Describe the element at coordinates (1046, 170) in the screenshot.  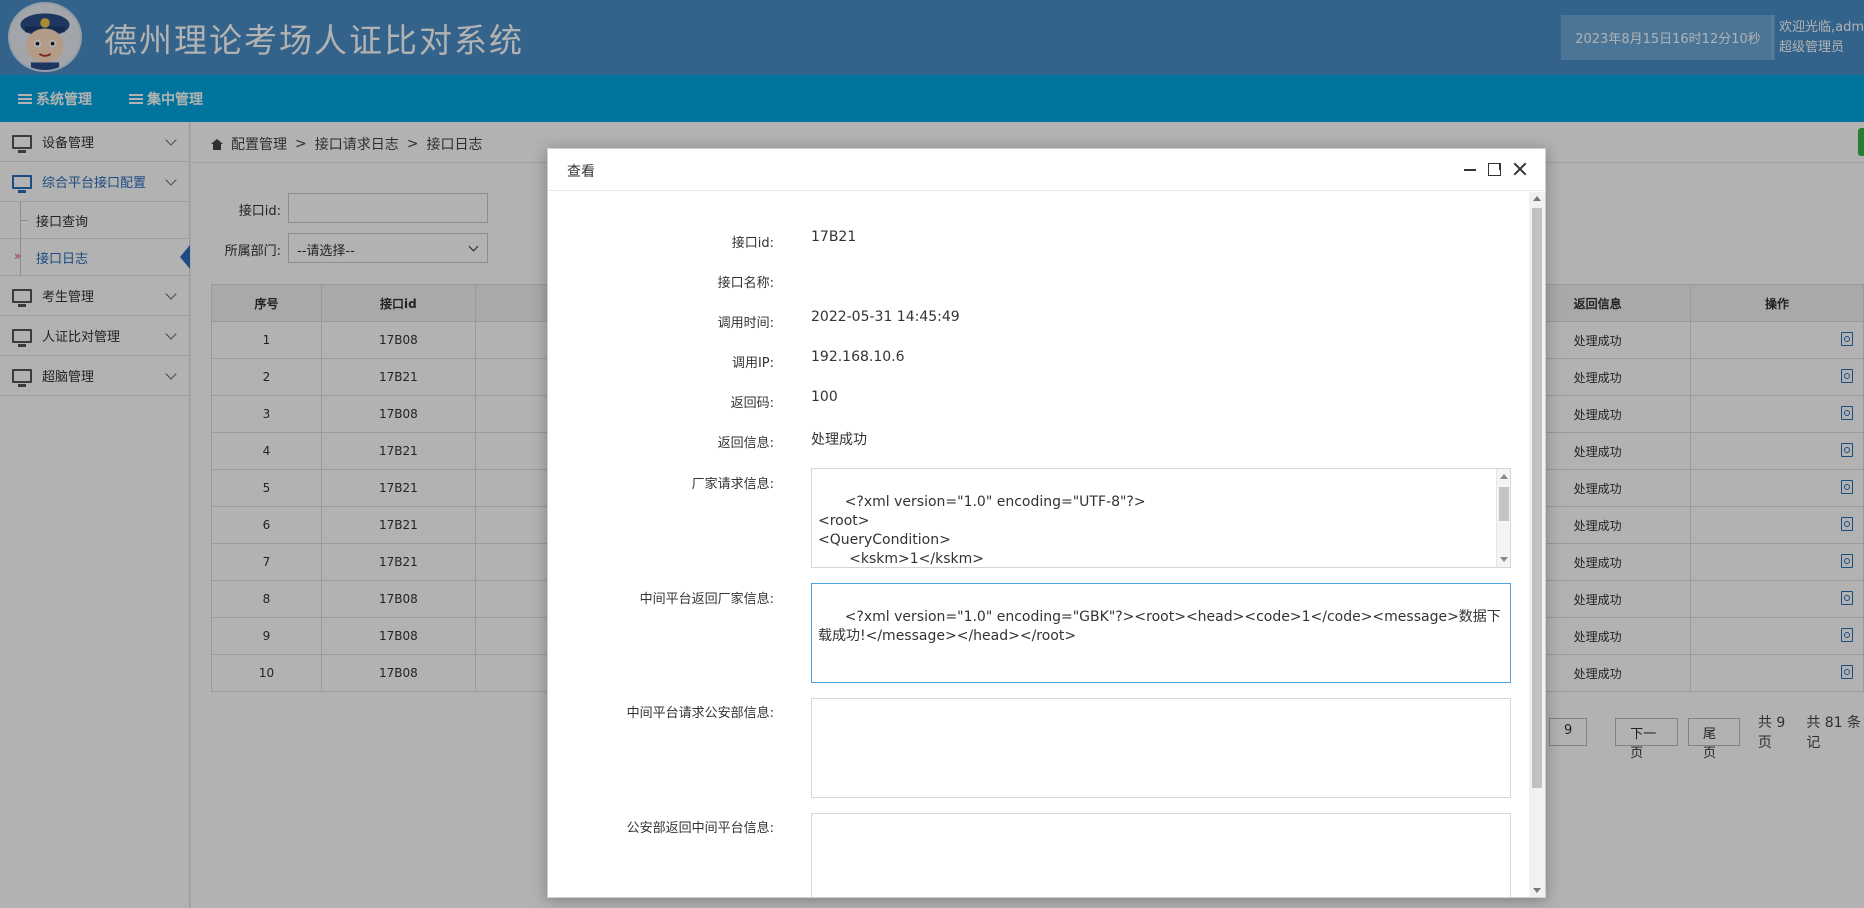
I see `dialog-header: 查看` at that location.